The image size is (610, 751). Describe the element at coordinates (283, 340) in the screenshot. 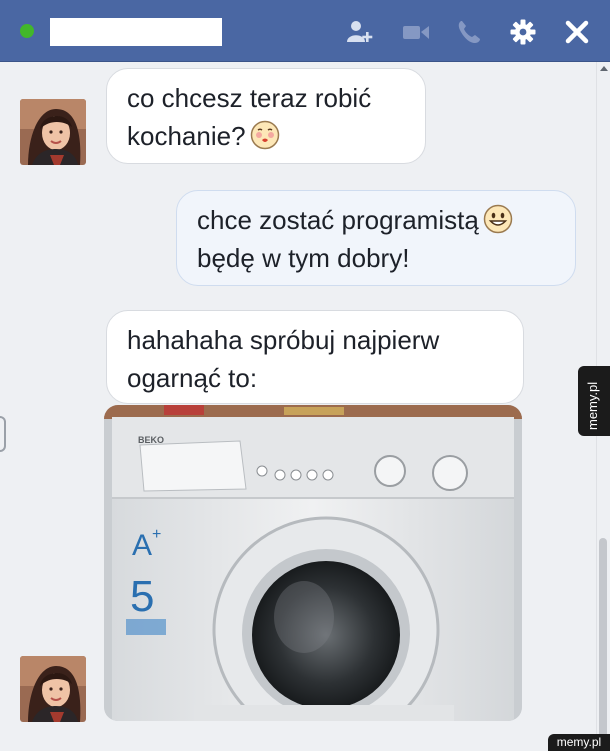

I see `message-text: hahahaha spróbuj najpierw` at that location.